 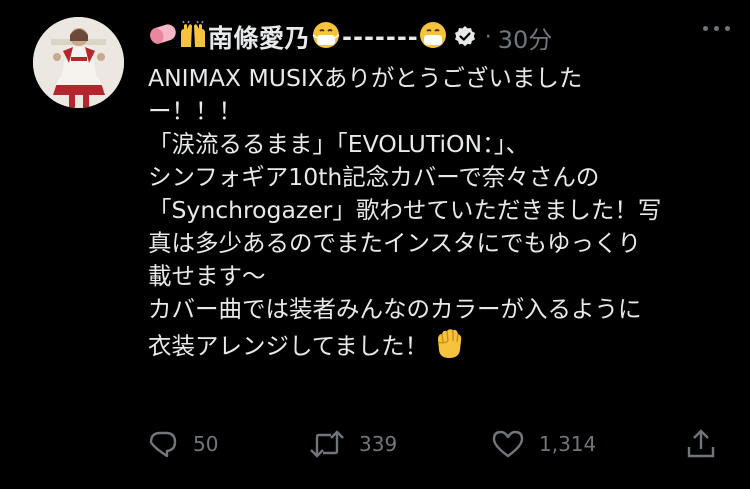 What do you see at coordinates (163, 37) in the screenshot?
I see `pill-emoji-icon` at bounding box center [163, 37].